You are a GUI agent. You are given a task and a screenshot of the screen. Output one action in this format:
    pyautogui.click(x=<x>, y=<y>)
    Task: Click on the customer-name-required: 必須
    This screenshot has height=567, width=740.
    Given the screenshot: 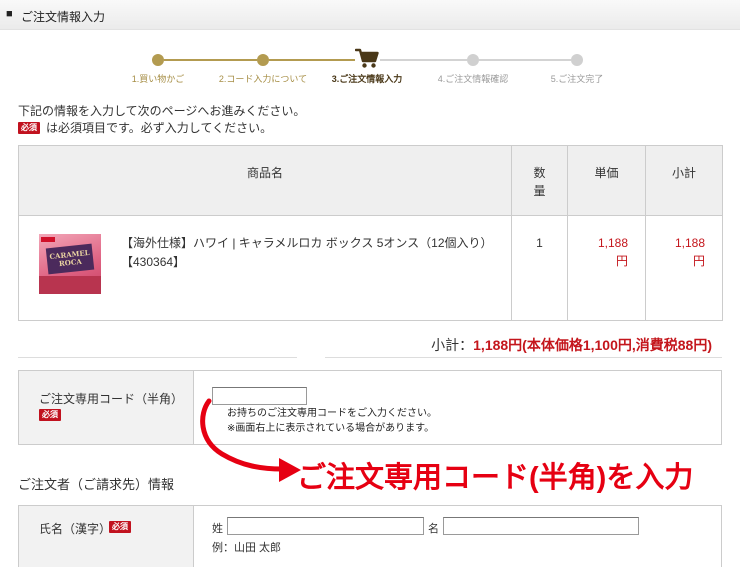 What is the action you would take?
    pyautogui.click(x=120, y=525)
    